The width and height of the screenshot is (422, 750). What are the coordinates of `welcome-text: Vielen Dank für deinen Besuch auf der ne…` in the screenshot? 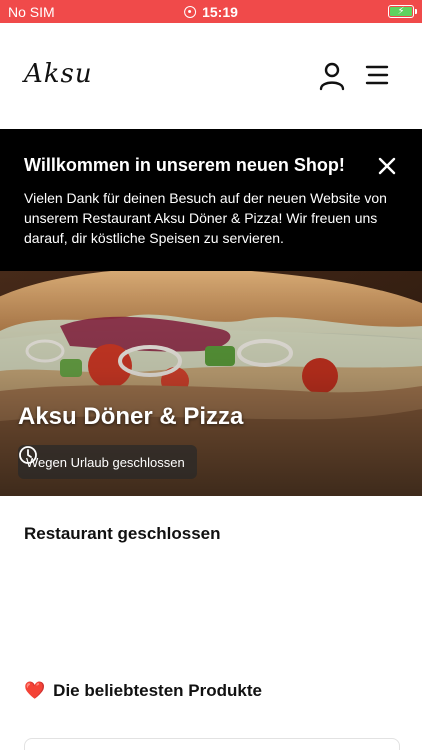 It's located at (205, 218).